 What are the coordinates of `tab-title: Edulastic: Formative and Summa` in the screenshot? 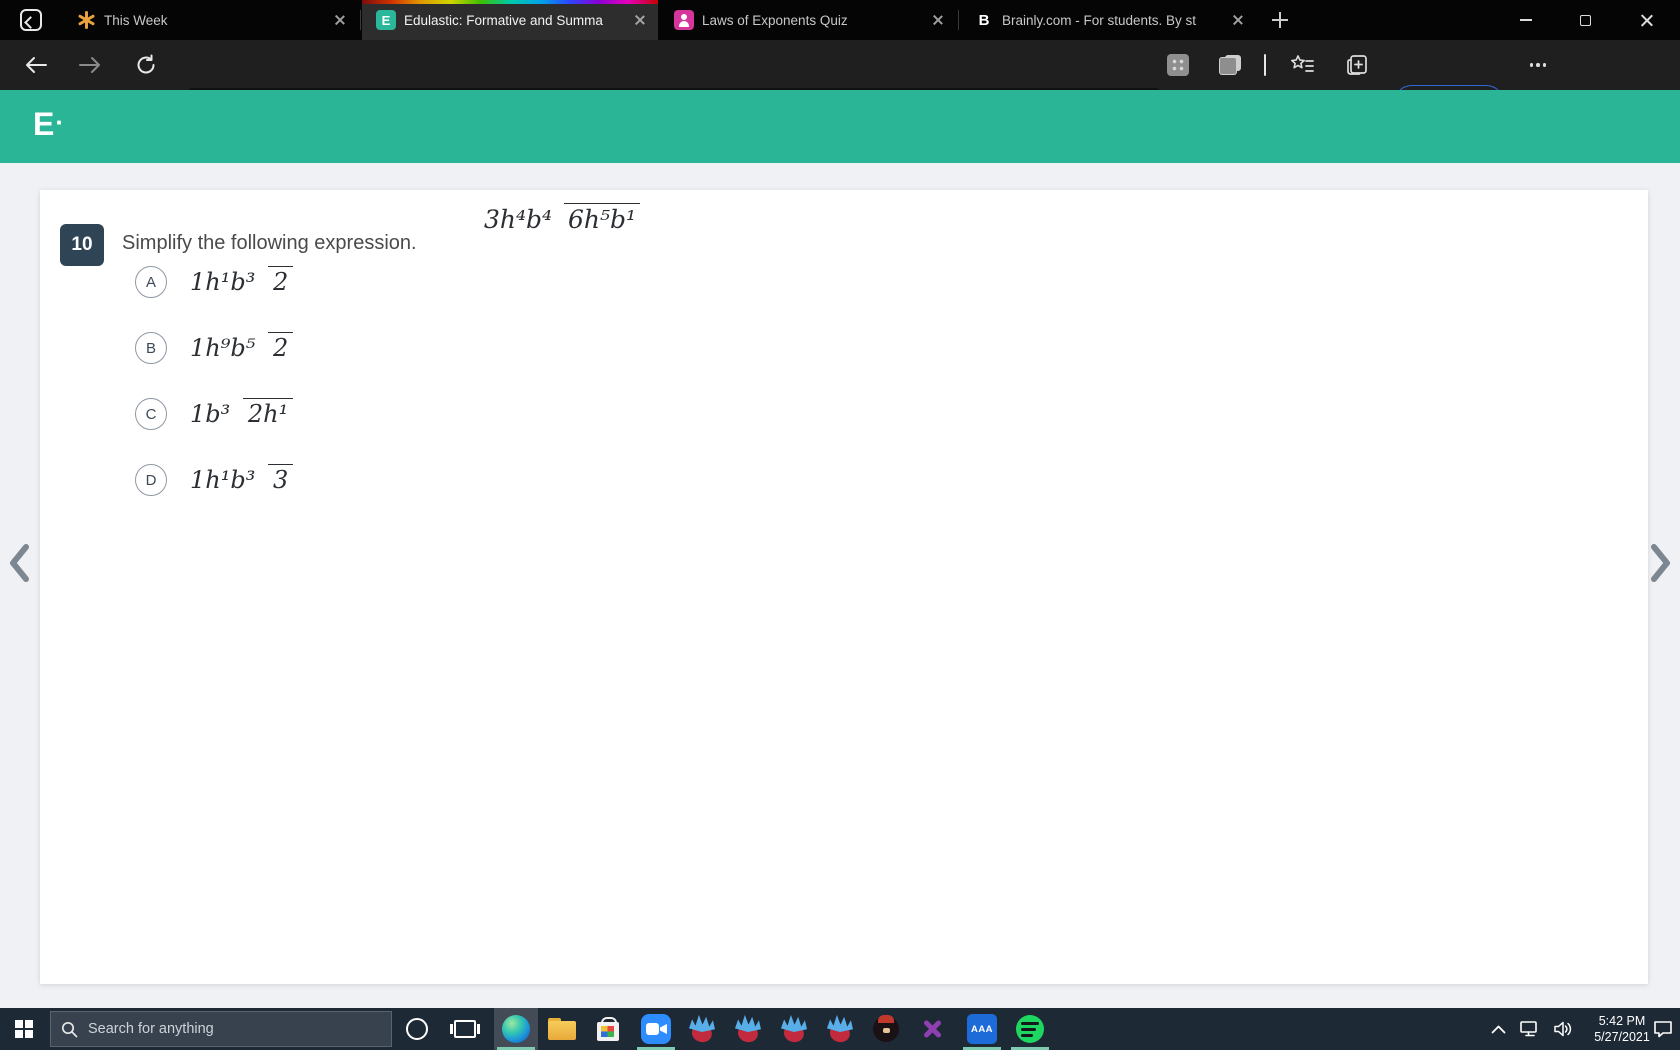 It's located at (503, 20).